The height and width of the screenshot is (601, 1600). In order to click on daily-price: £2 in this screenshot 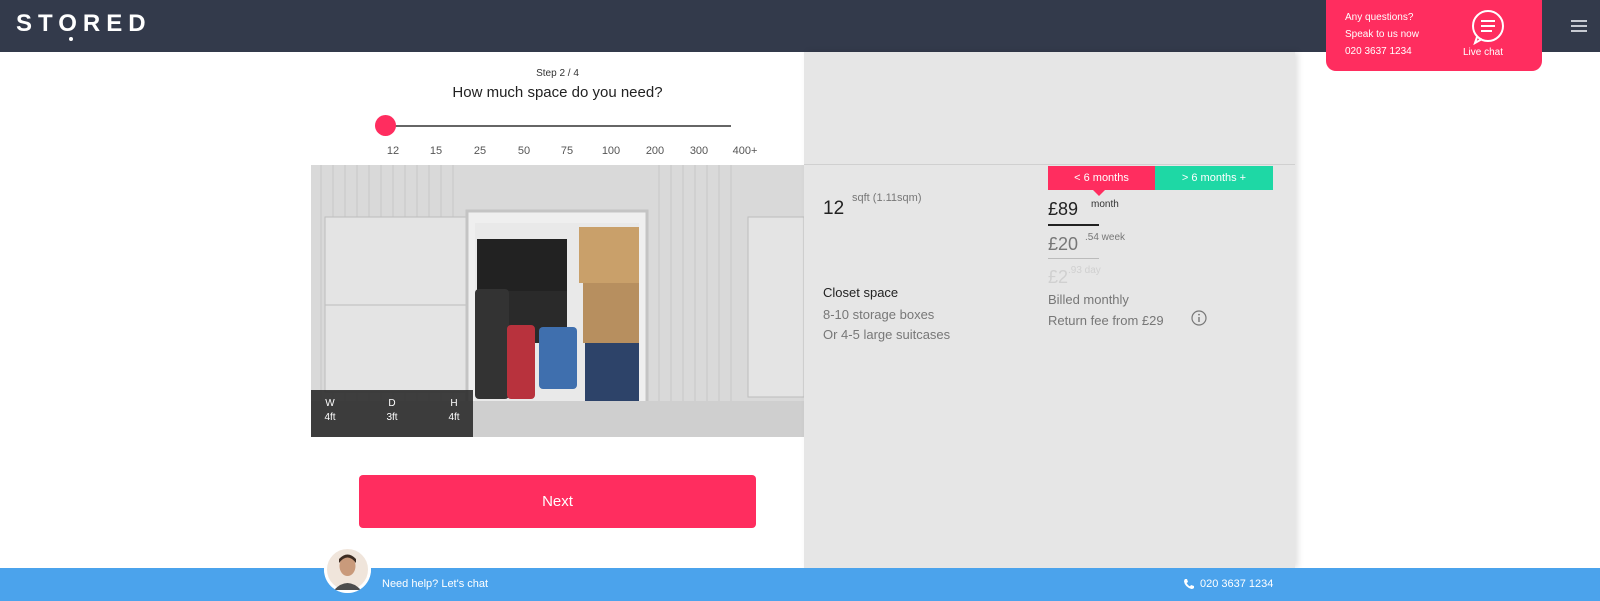, I will do `click(1058, 277)`.